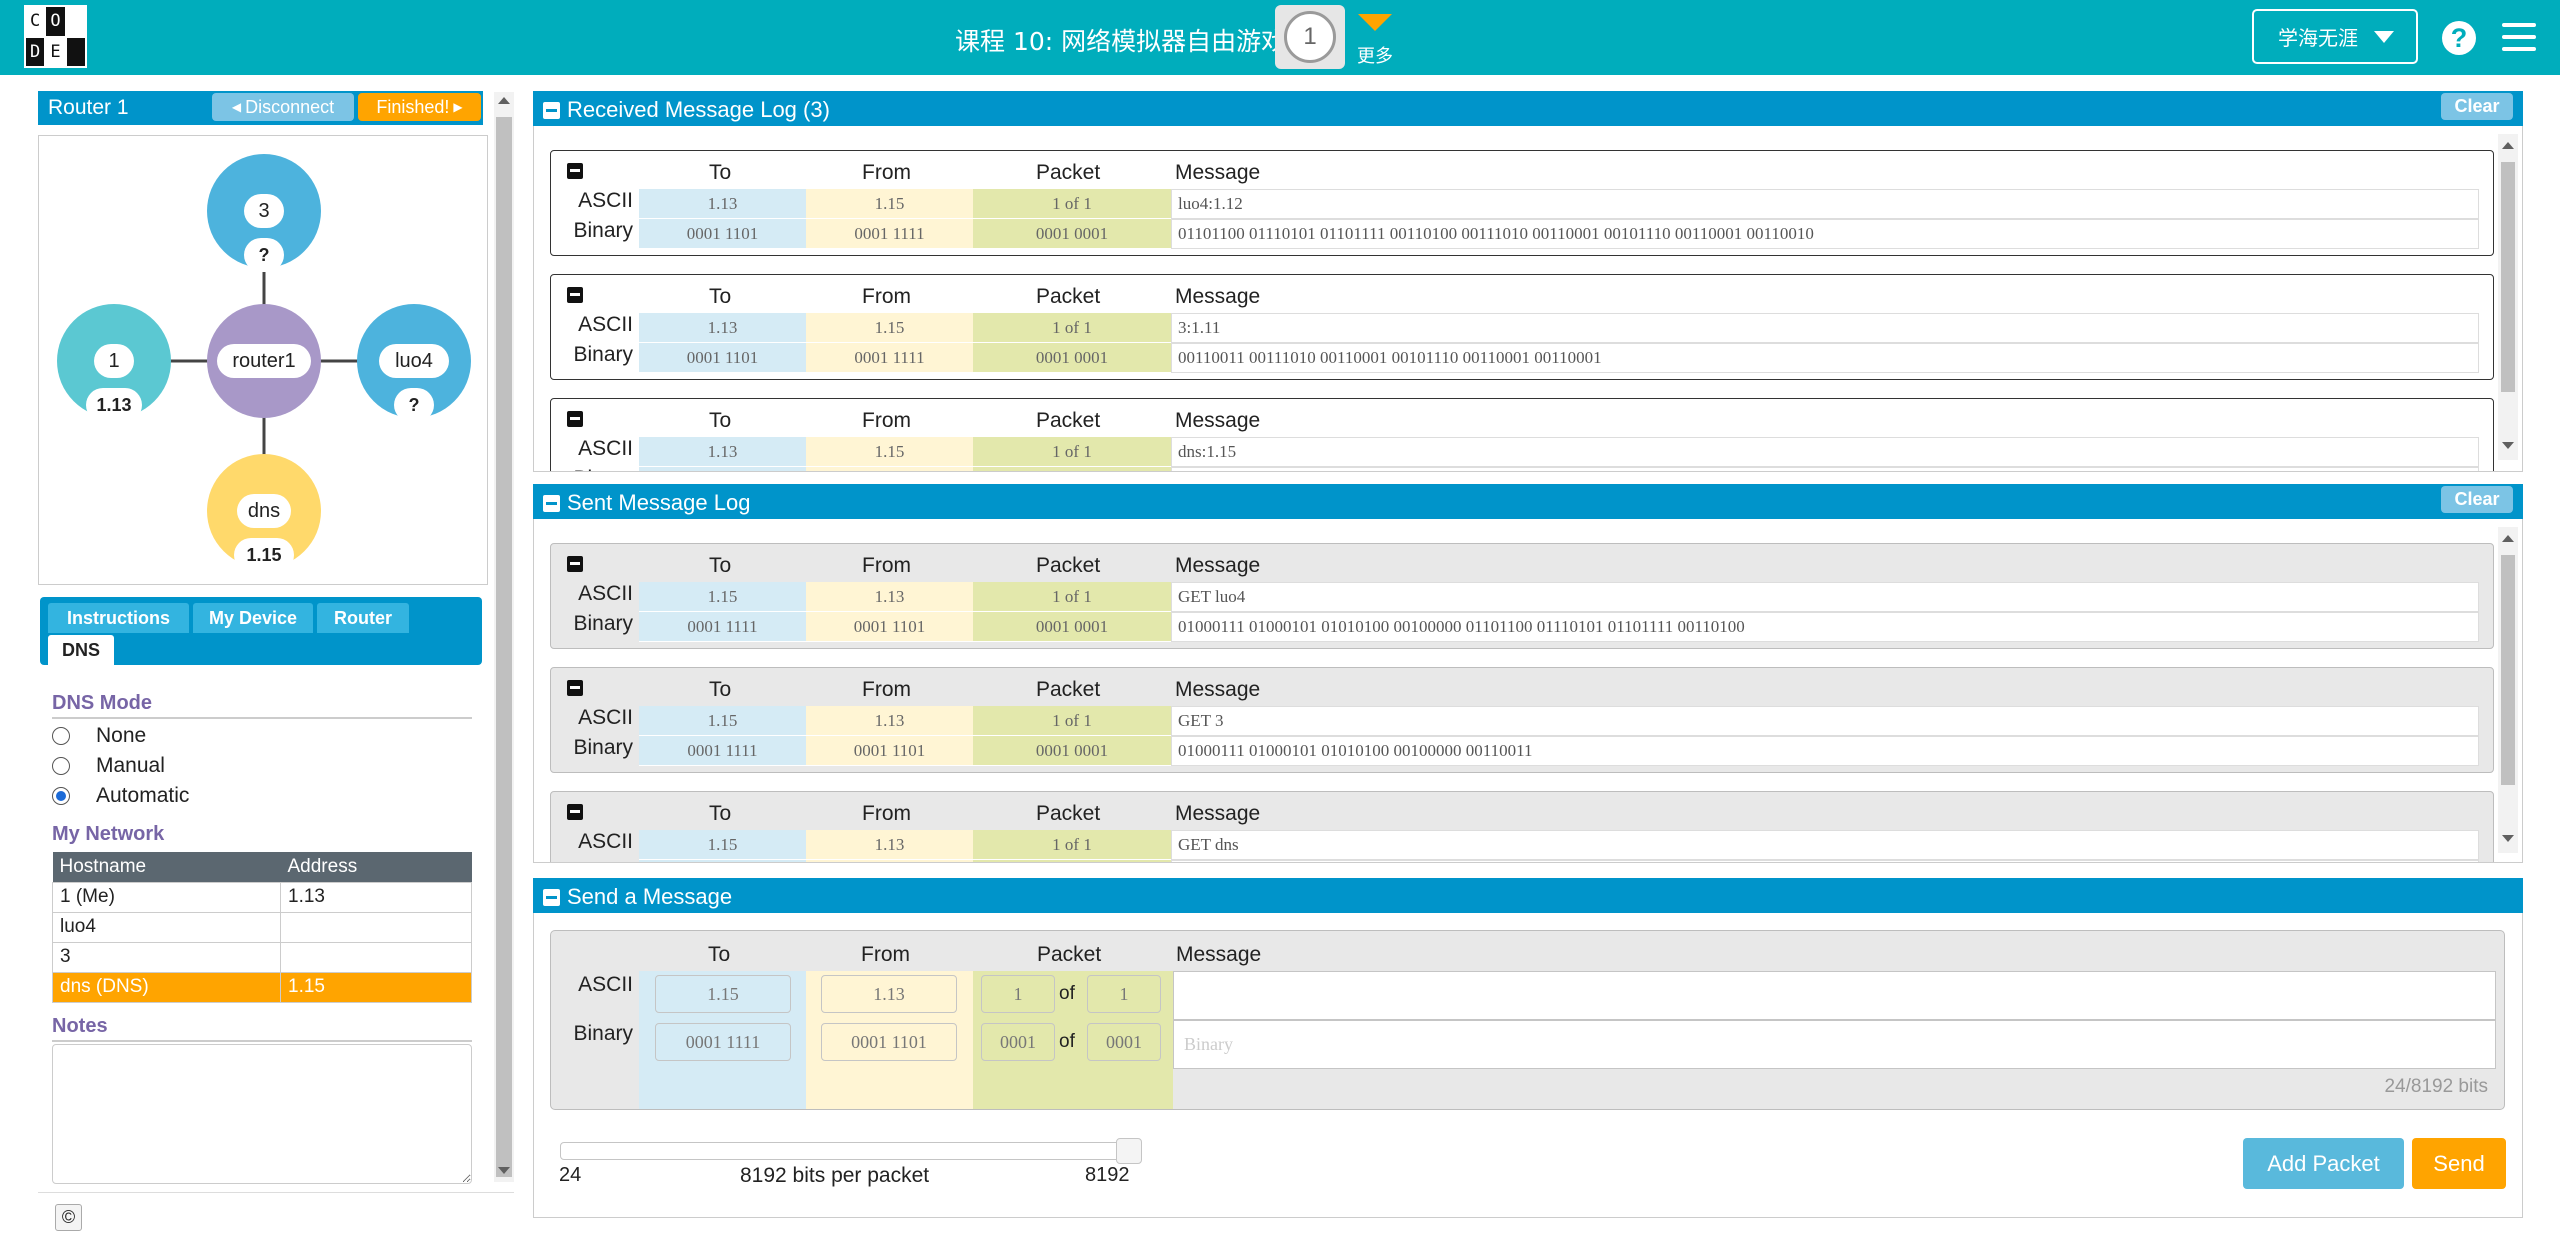  What do you see at coordinates (118, 618) in the screenshot?
I see `tab-instructions: Instructions` at bounding box center [118, 618].